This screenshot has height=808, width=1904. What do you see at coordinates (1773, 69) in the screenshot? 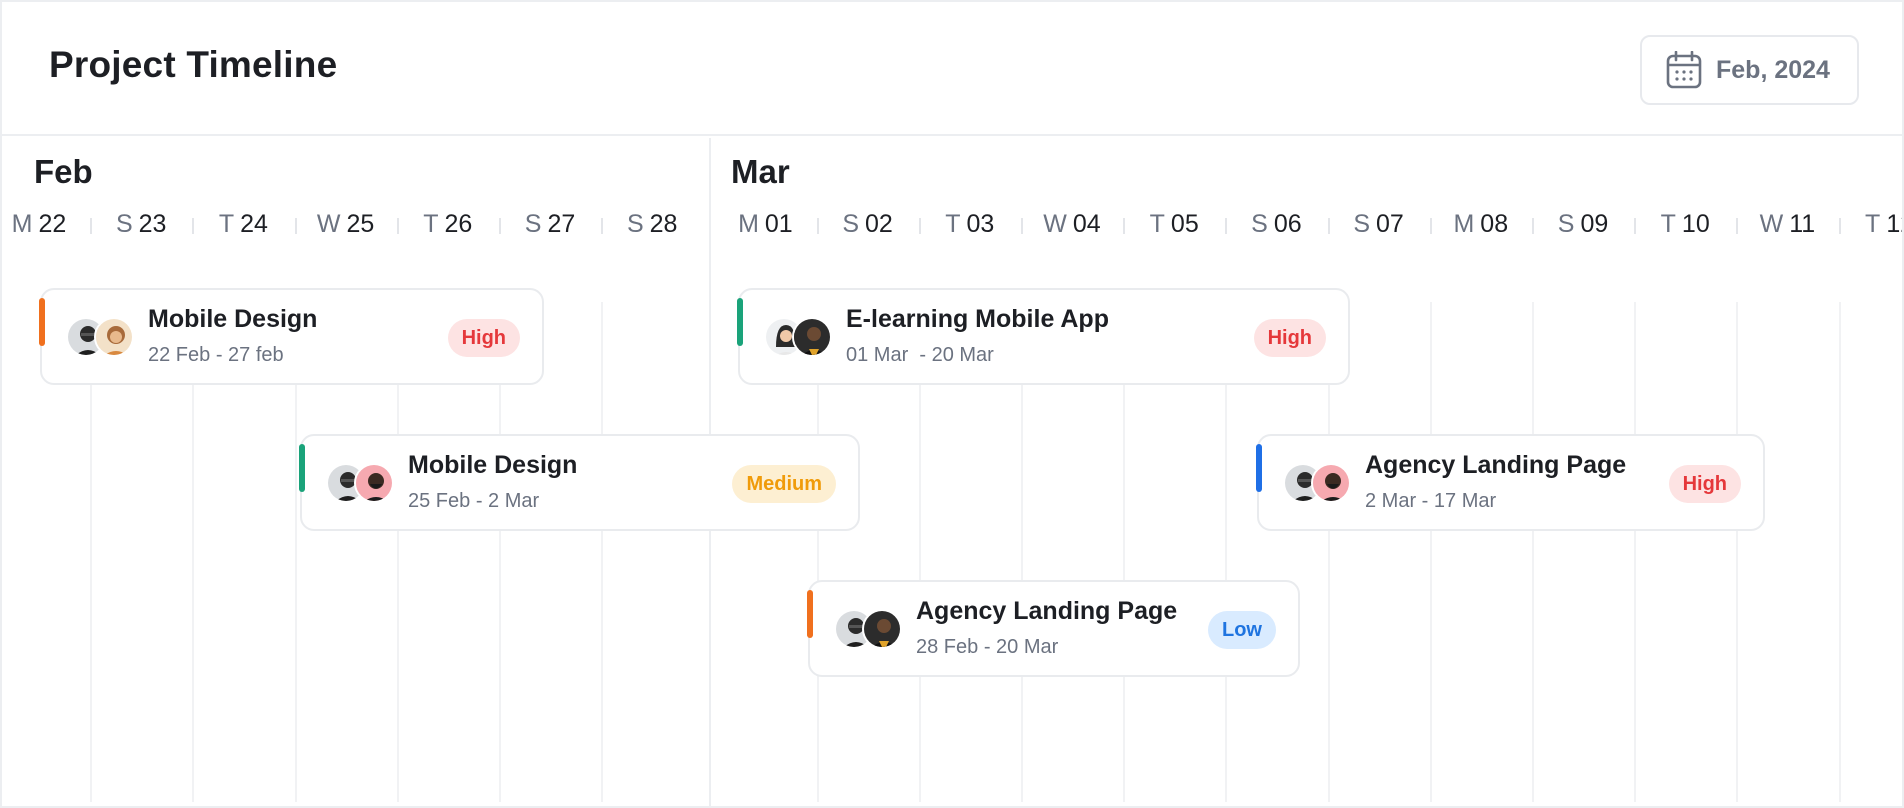
I see `month-picker-label: Feb, 2024` at bounding box center [1773, 69].